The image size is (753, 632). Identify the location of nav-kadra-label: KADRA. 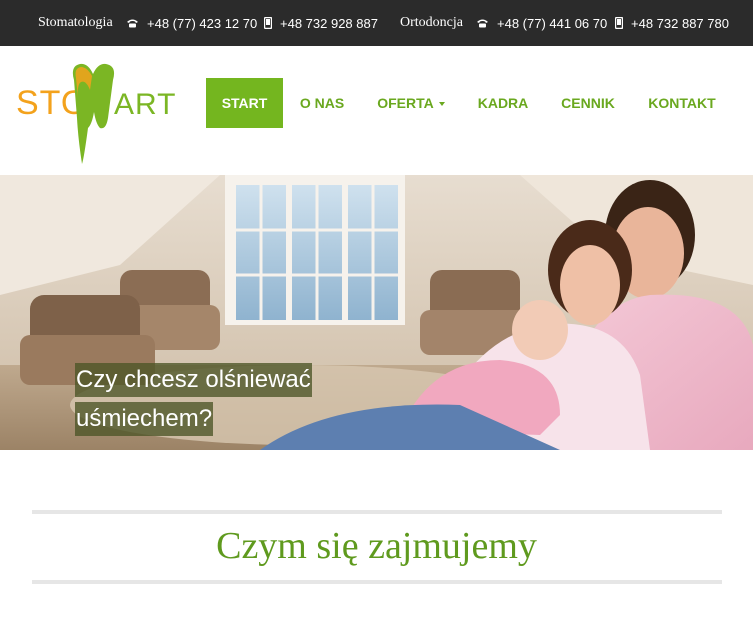
(503, 103).